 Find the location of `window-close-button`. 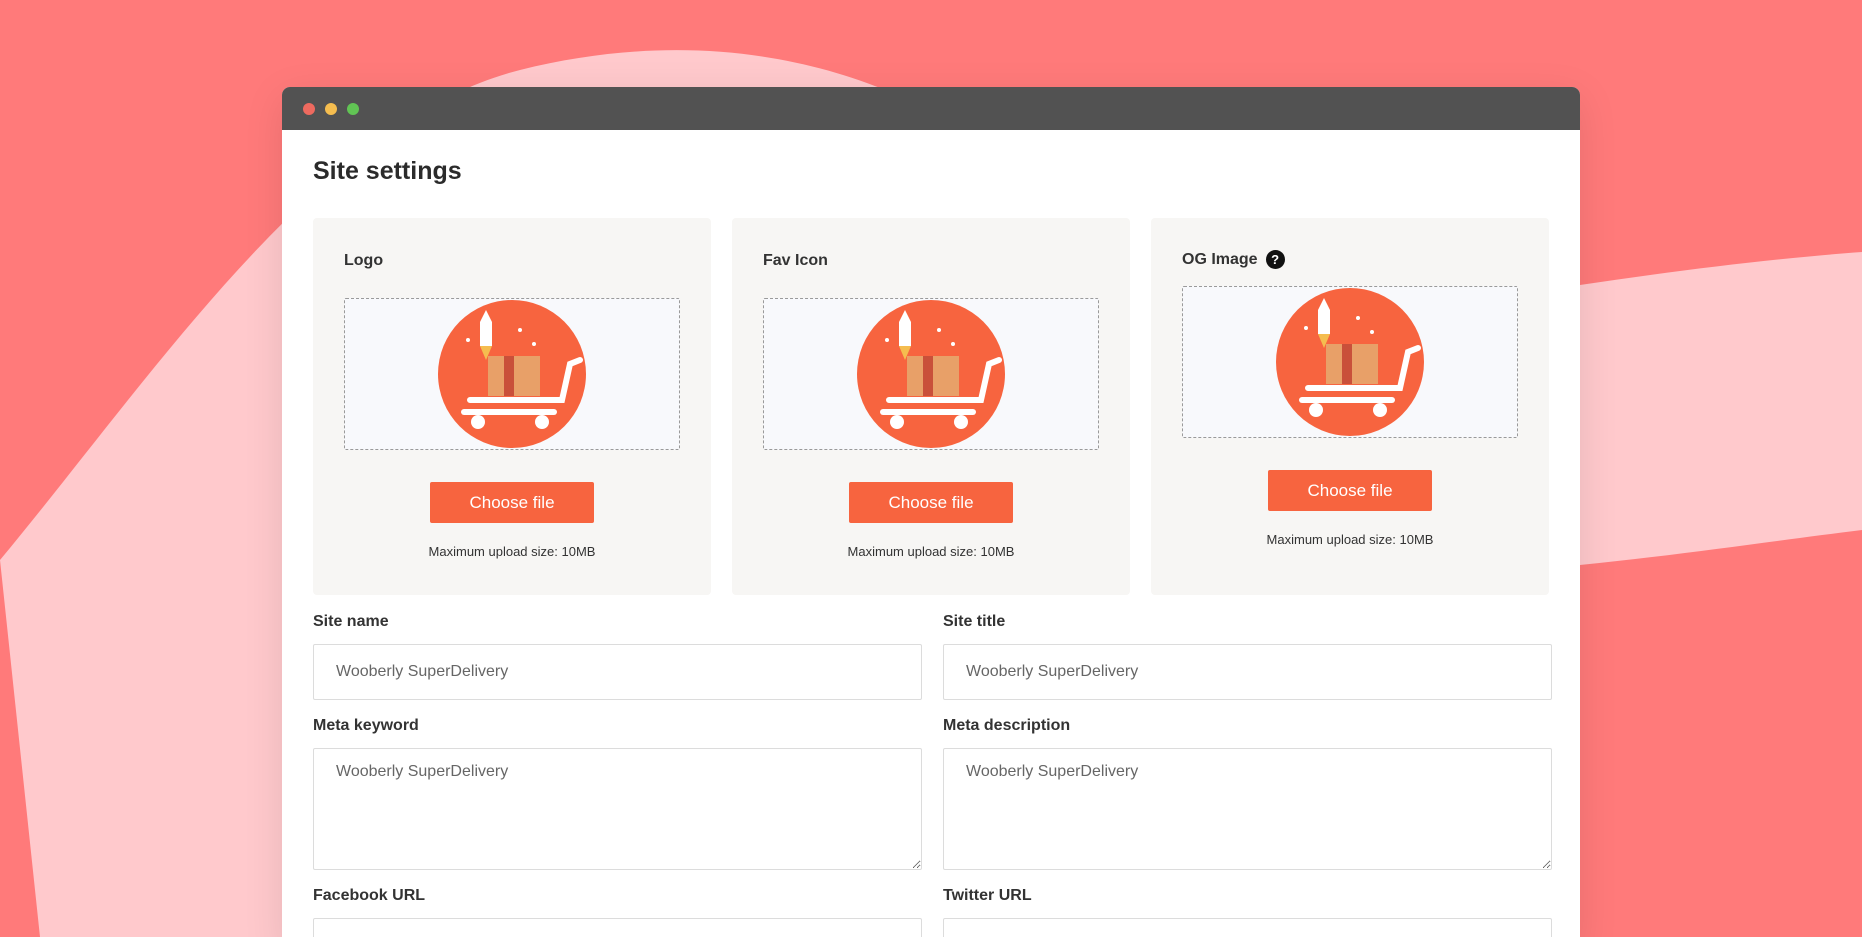

window-close-button is located at coordinates (309, 108).